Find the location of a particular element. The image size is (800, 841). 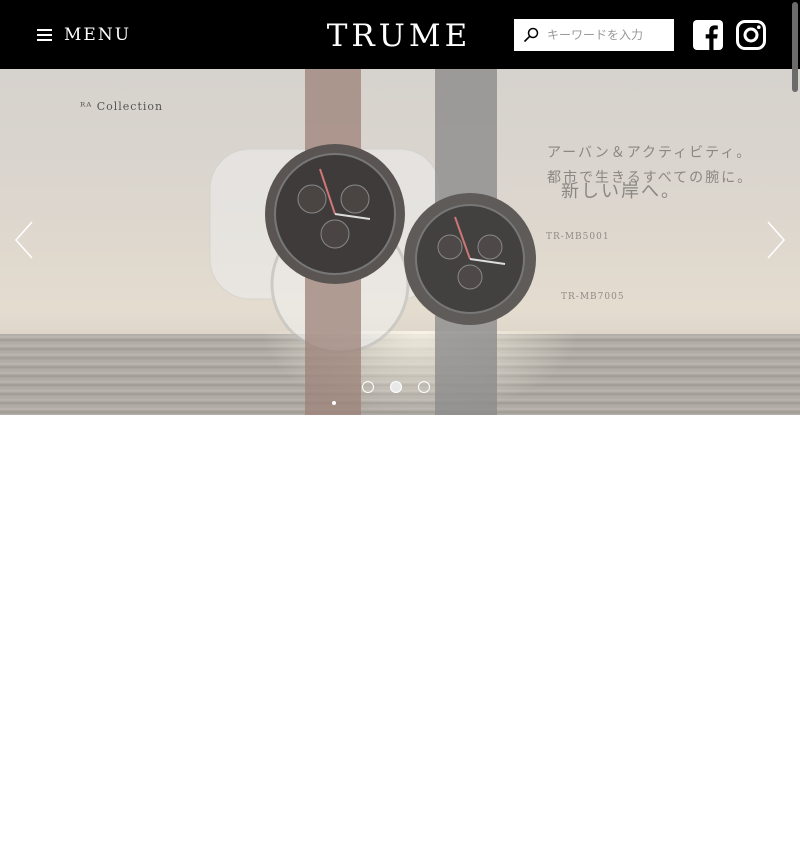

collection-label: ᴿᴬ Collection is located at coordinates (122, 106).